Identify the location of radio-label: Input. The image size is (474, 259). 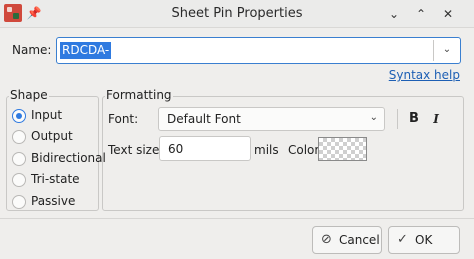
(47, 115).